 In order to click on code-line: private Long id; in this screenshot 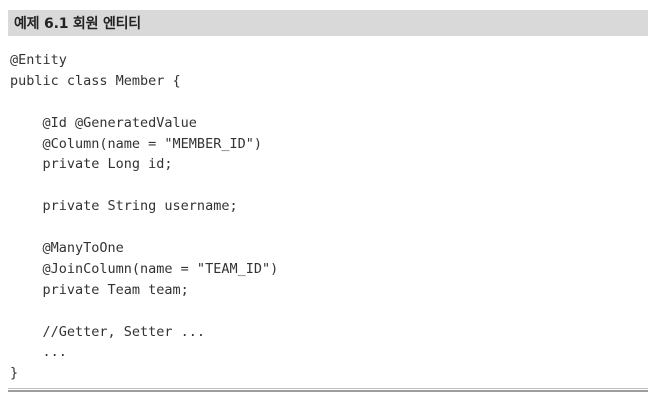, I will do `click(91, 164)`.